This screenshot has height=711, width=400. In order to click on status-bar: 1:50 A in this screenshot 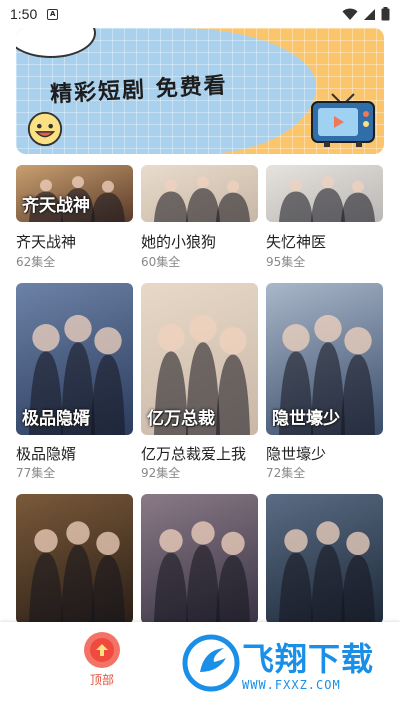, I will do `click(200, 14)`.